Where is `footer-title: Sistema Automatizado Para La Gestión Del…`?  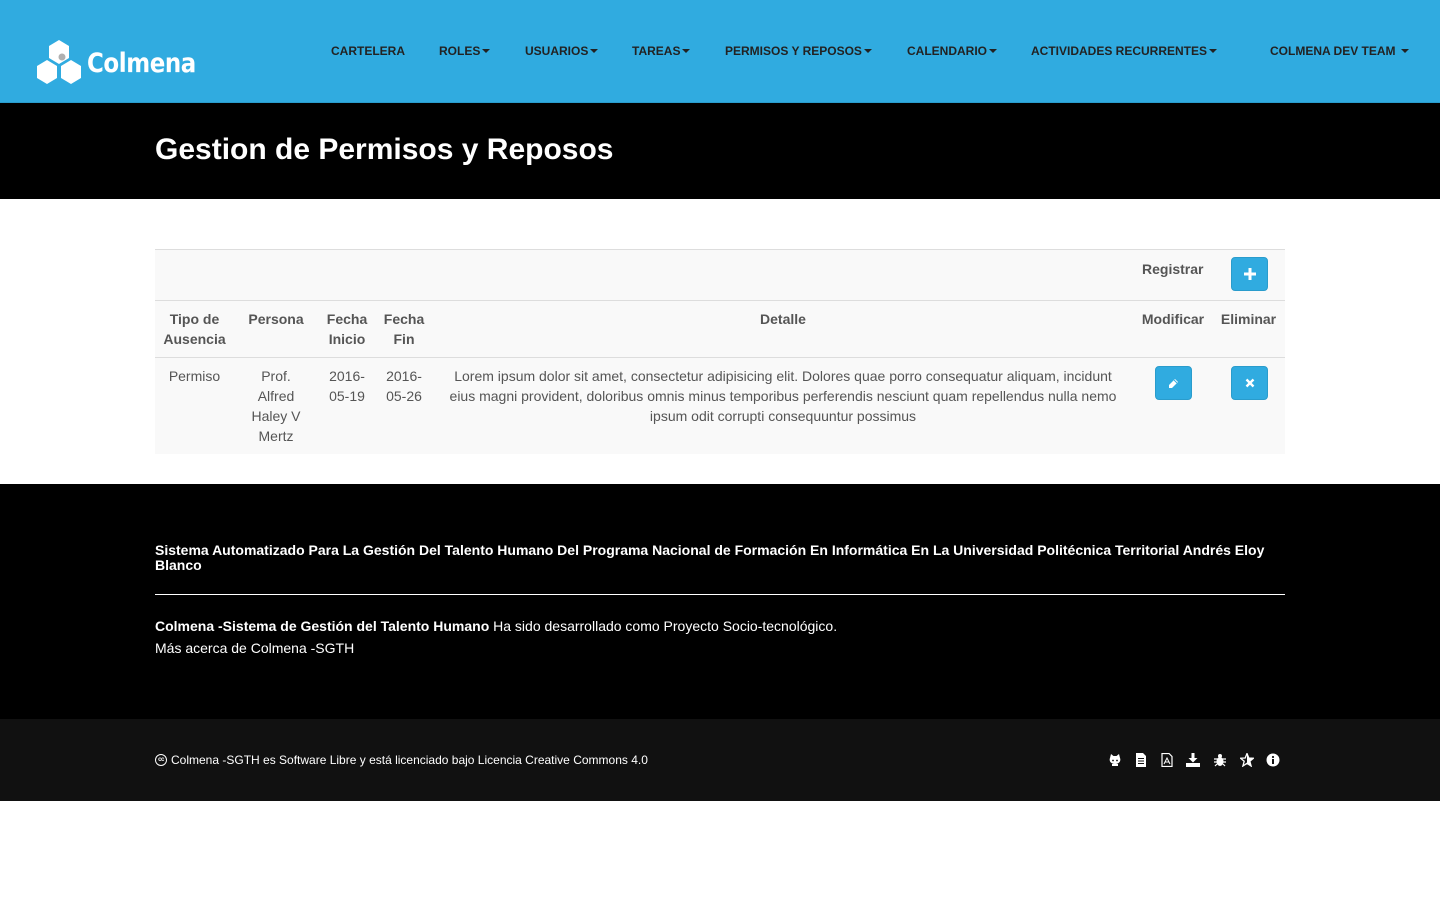
footer-title: Sistema Automatizado Para La Gestión Del… is located at coordinates (710, 557).